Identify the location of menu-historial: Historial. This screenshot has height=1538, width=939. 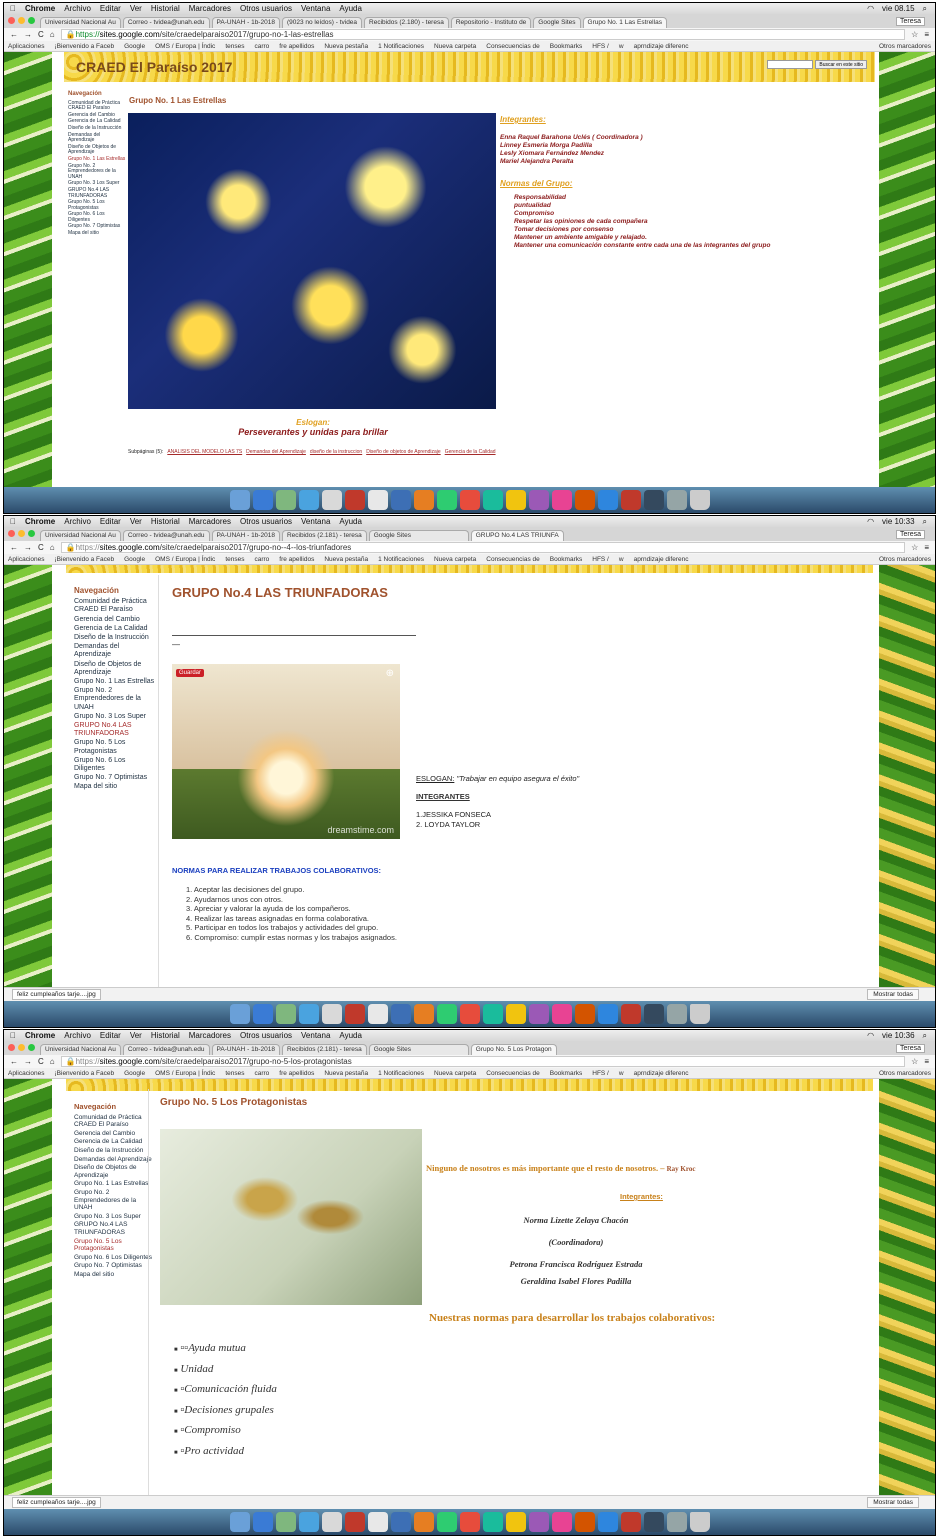
(165, 8).